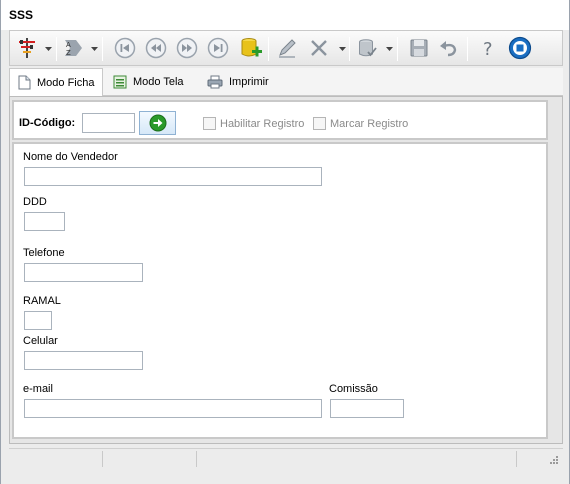  Describe the element at coordinates (173, 408) in the screenshot. I see `email-input` at that location.